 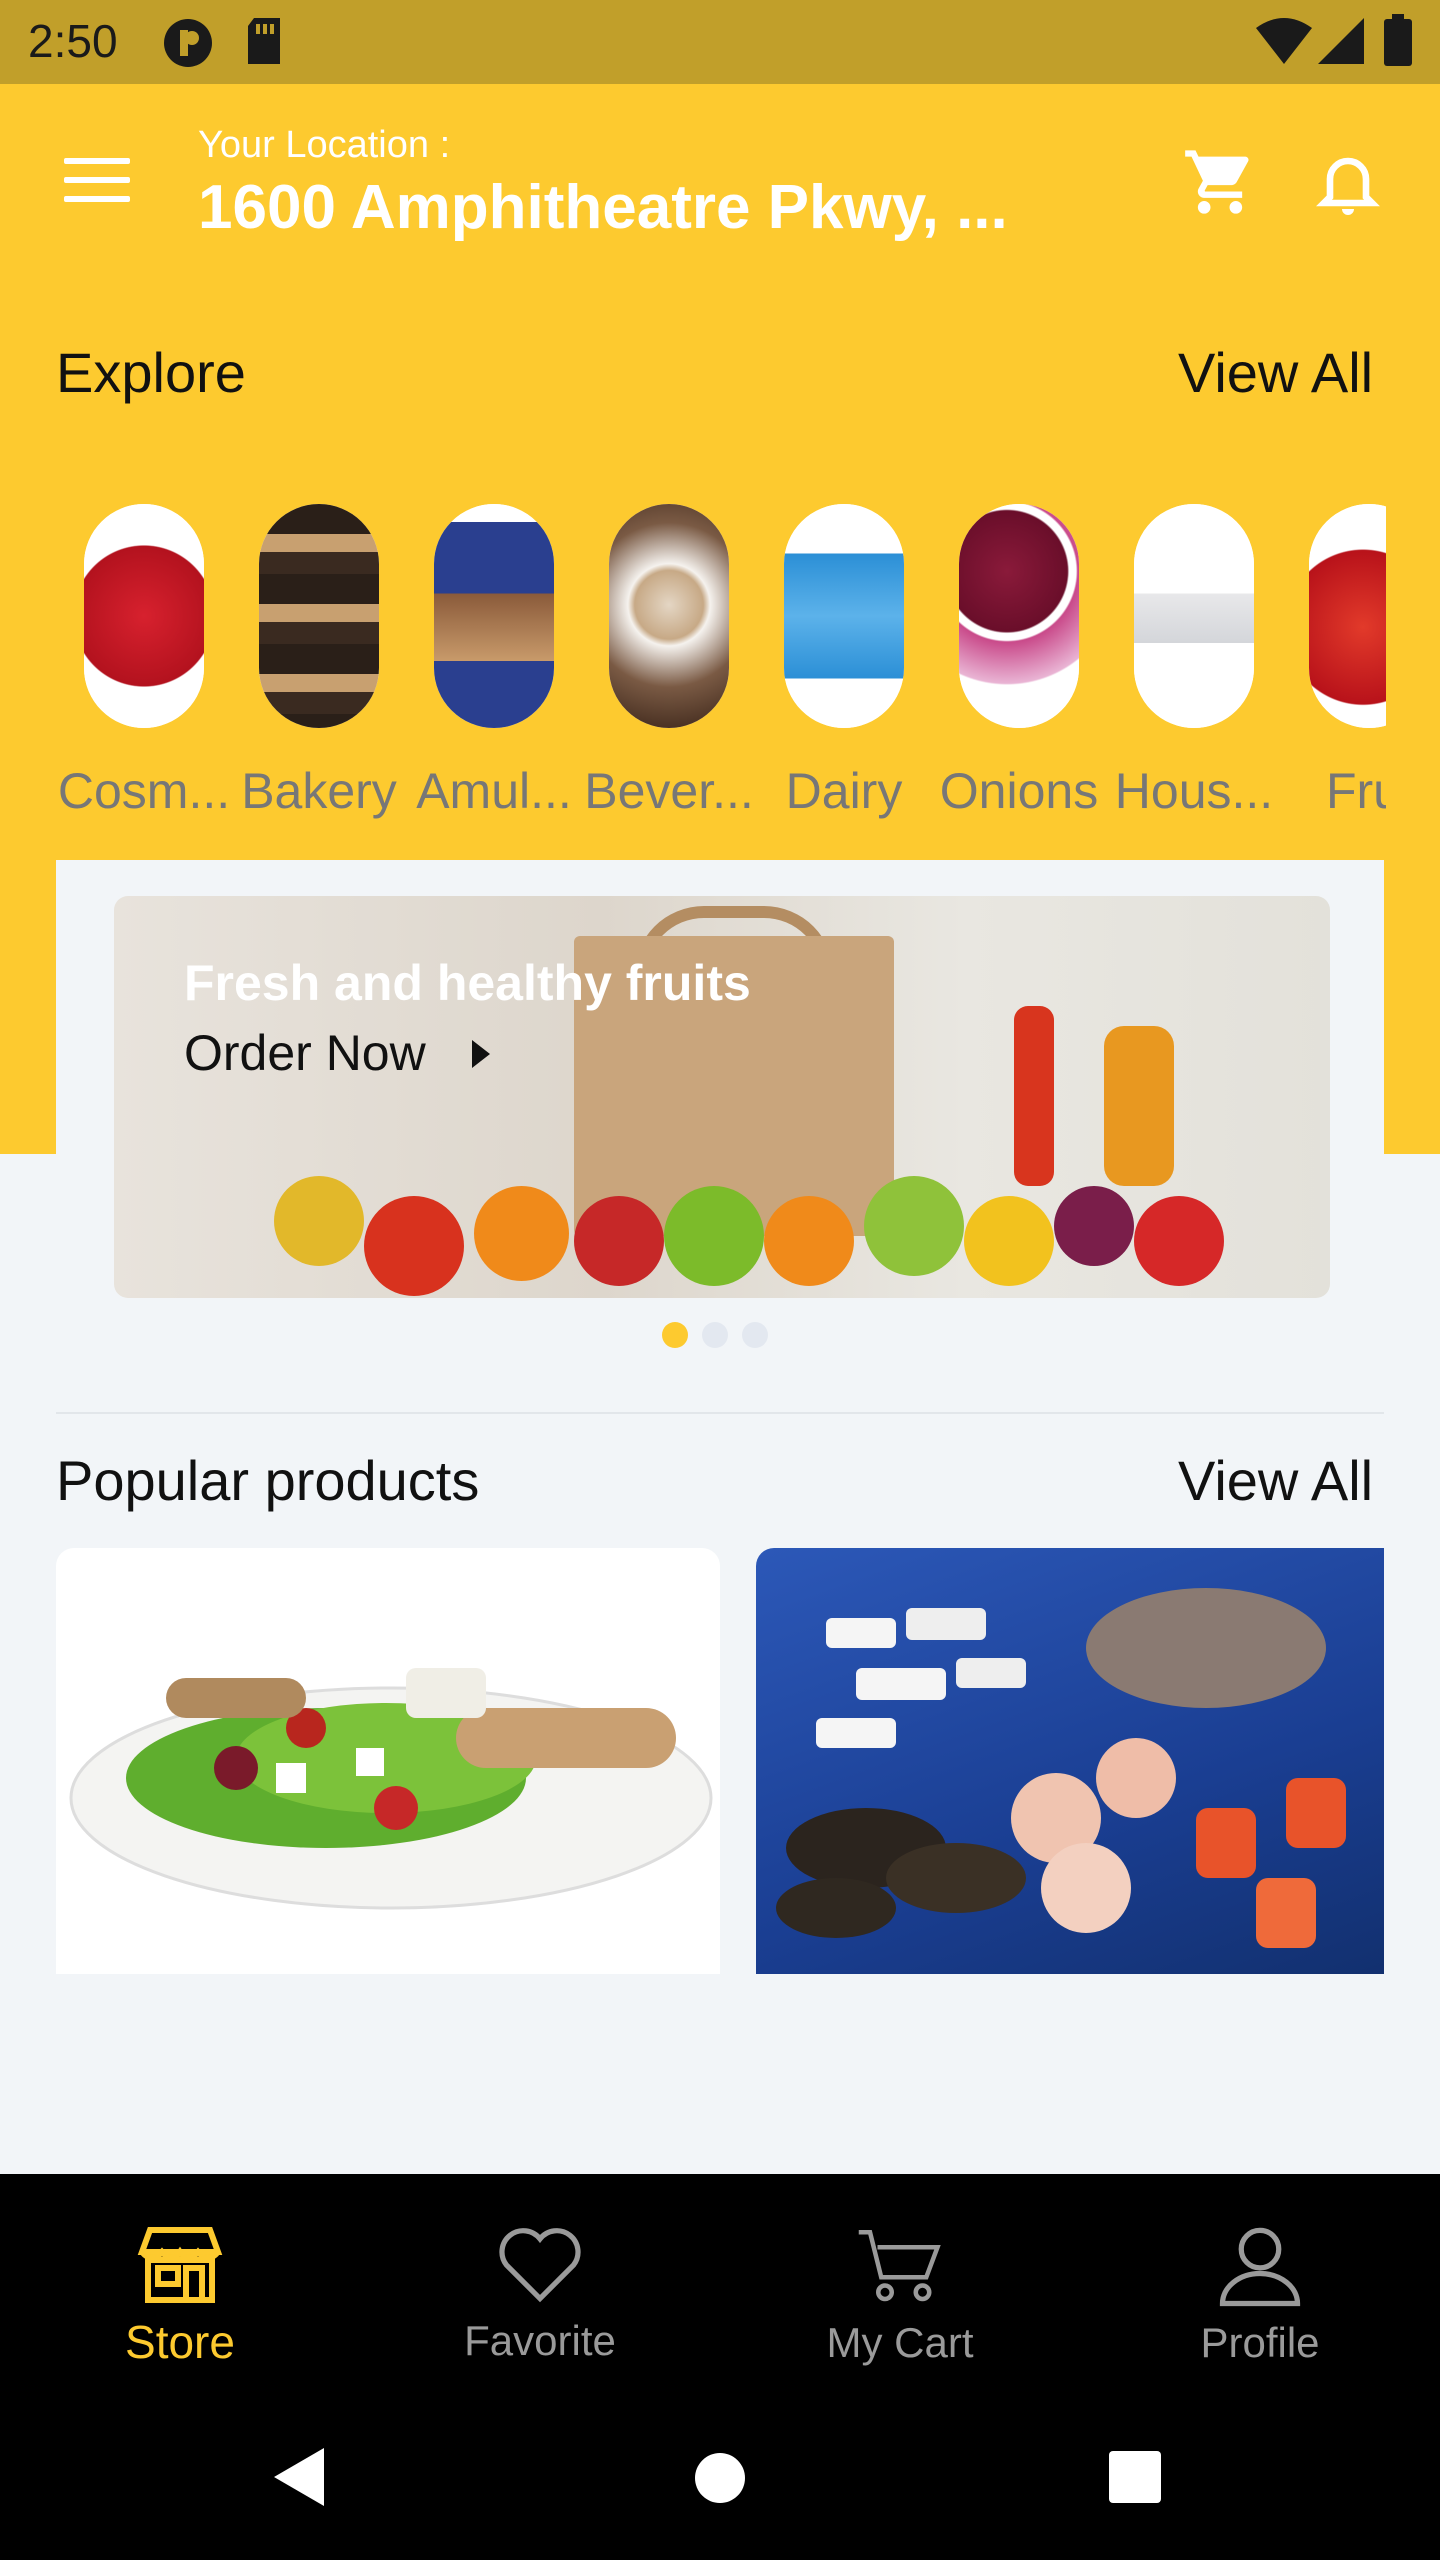 What do you see at coordinates (720, 2478) in the screenshot?
I see `home-icon` at bounding box center [720, 2478].